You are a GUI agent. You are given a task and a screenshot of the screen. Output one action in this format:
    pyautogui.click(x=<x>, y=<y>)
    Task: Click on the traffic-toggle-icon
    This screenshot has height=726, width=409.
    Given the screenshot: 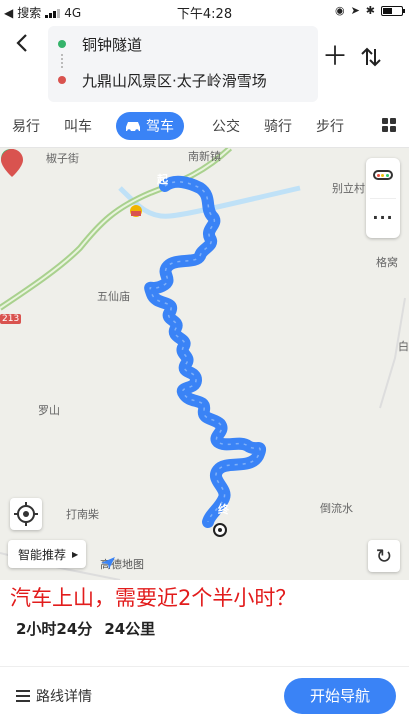 What is the action you would take?
    pyautogui.click(x=383, y=175)
    